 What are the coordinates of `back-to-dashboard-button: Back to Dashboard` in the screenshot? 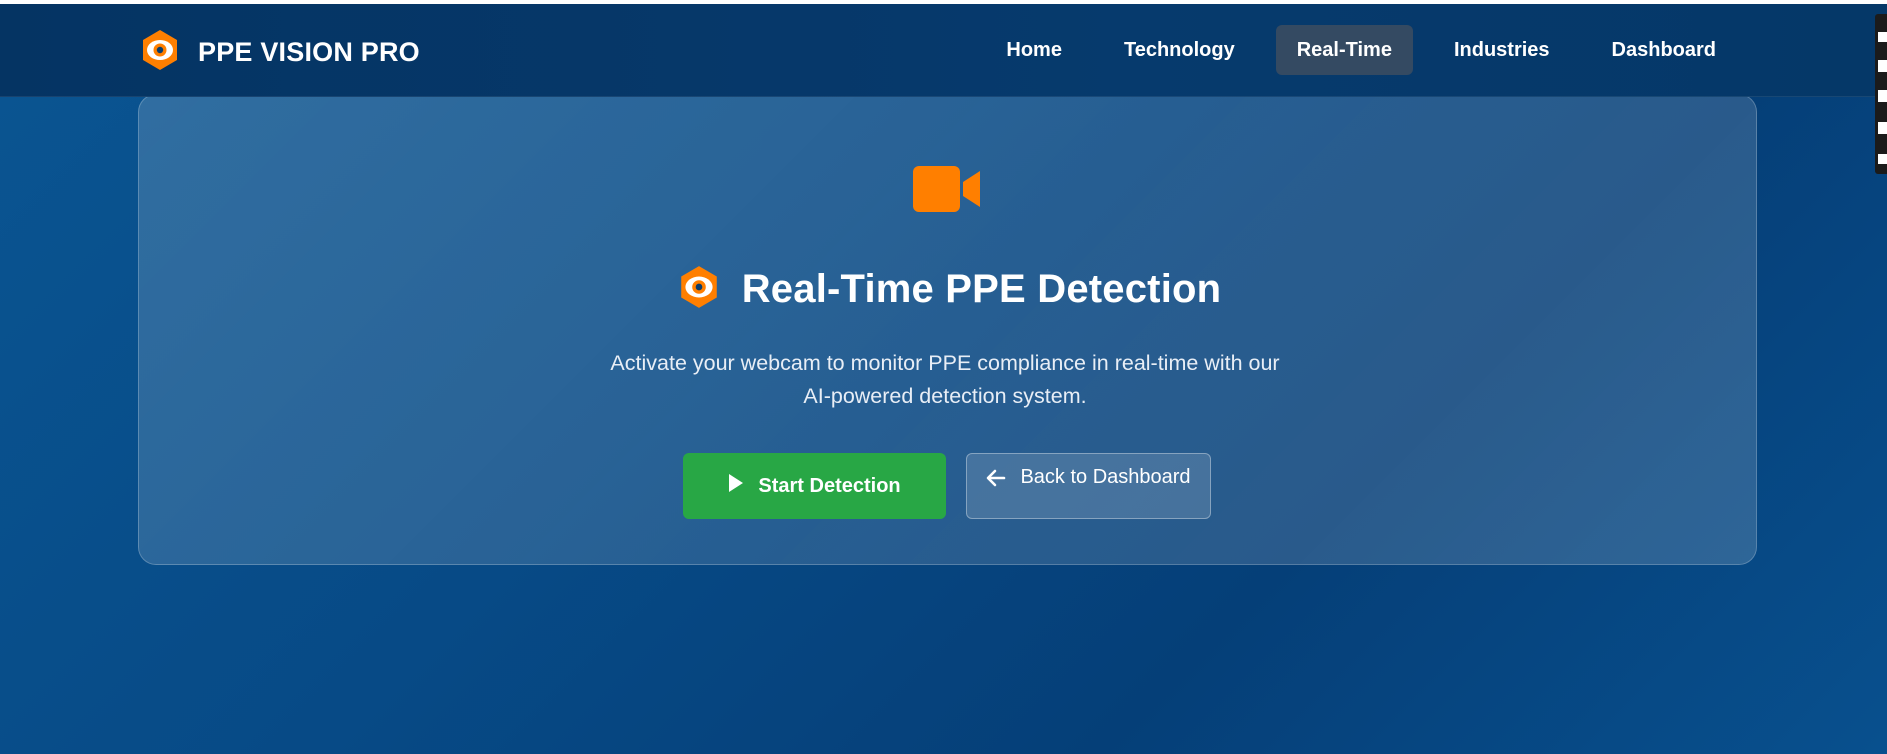 It's located at (1088, 486).